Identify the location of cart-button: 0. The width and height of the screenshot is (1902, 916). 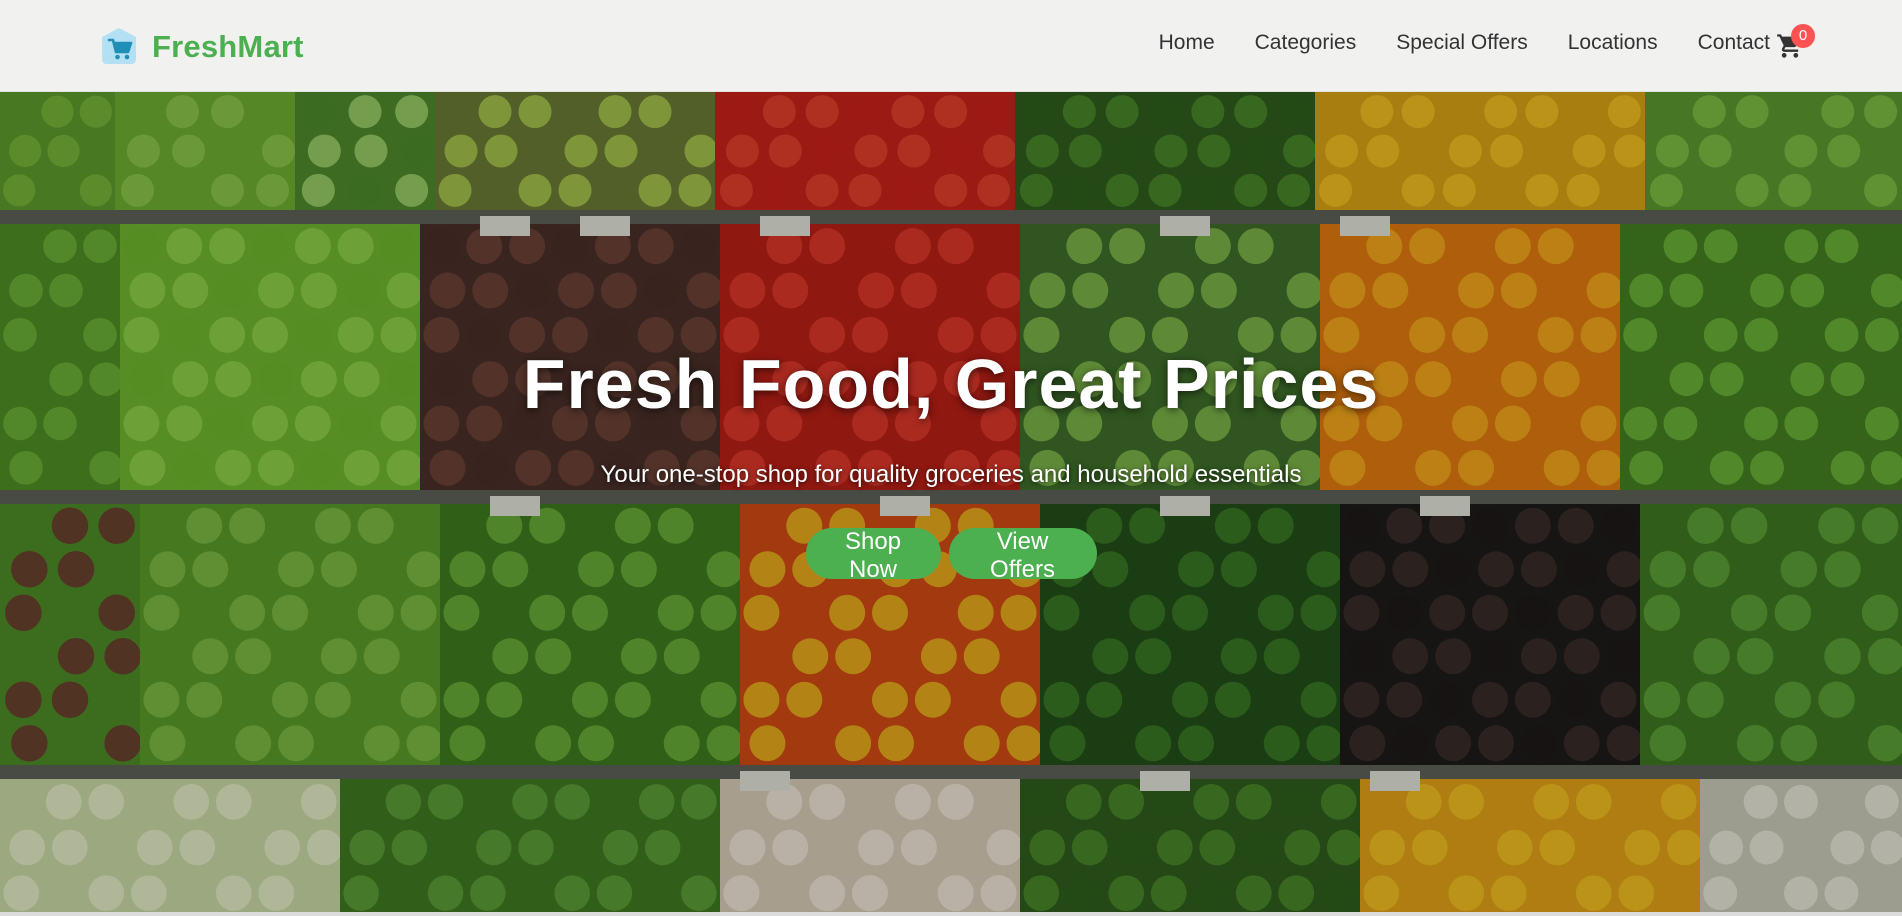
(1796, 46).